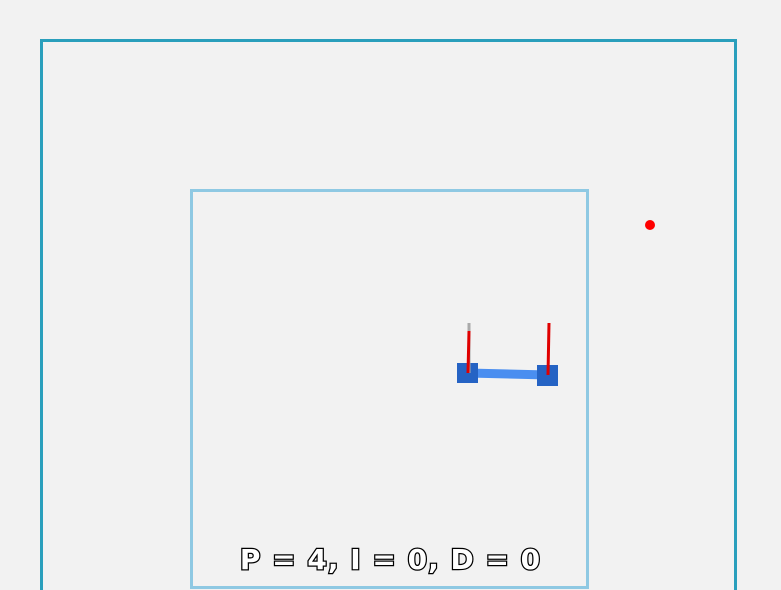  Describe the element at coordinates (390, 560) in the screenshot. I see `pid-parameters-label: P = 4, I = 0, D = 0` at that location.